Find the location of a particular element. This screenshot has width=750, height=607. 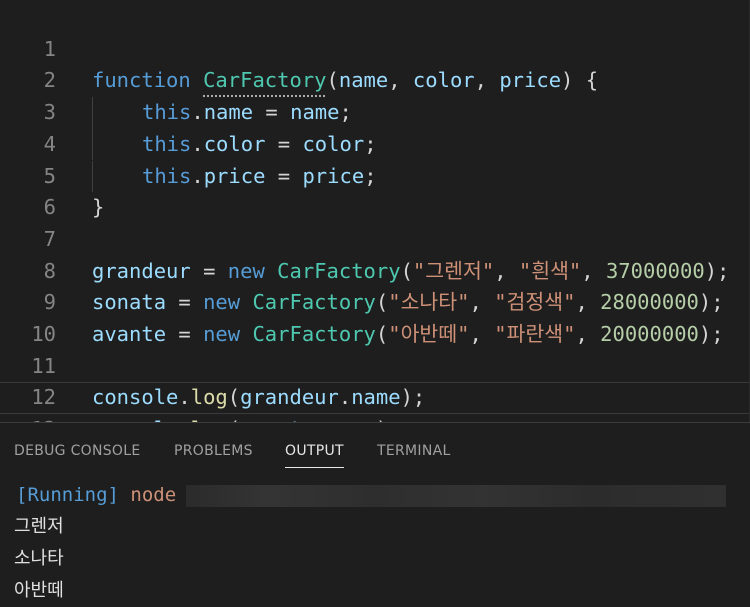

output-line-3: 아반떼 is located at coordinates (39, 590).